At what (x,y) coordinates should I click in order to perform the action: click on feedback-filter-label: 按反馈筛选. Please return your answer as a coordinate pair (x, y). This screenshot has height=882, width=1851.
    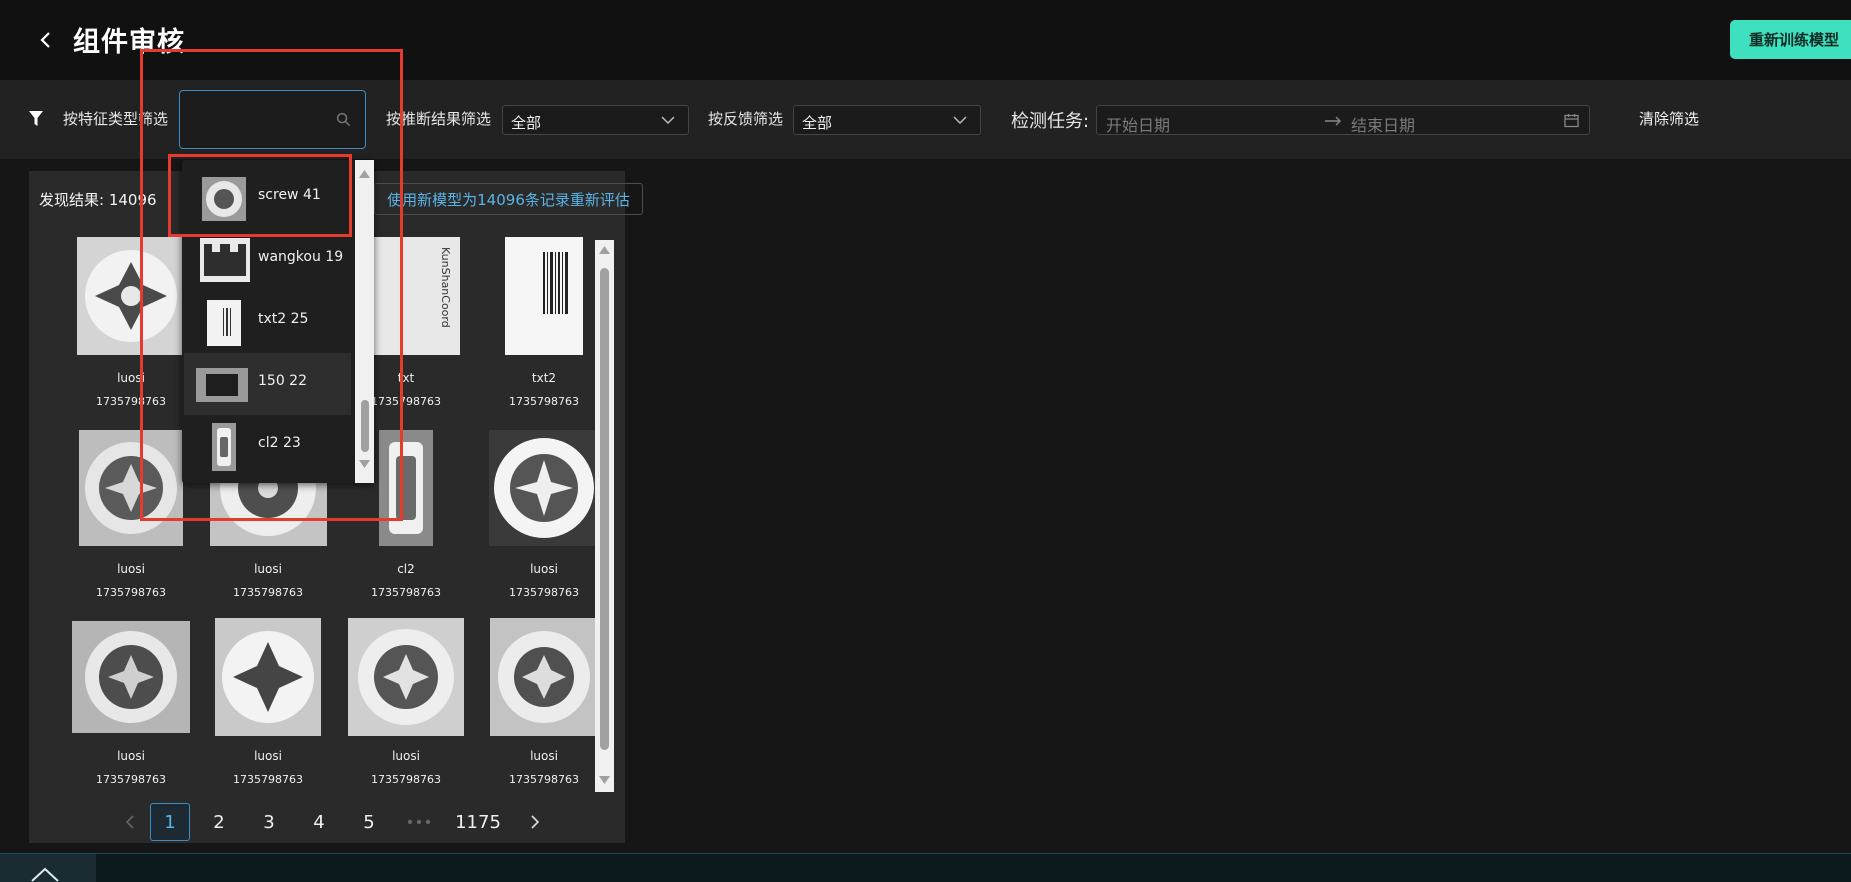
    Looking at the image, I should click on (746, 119).